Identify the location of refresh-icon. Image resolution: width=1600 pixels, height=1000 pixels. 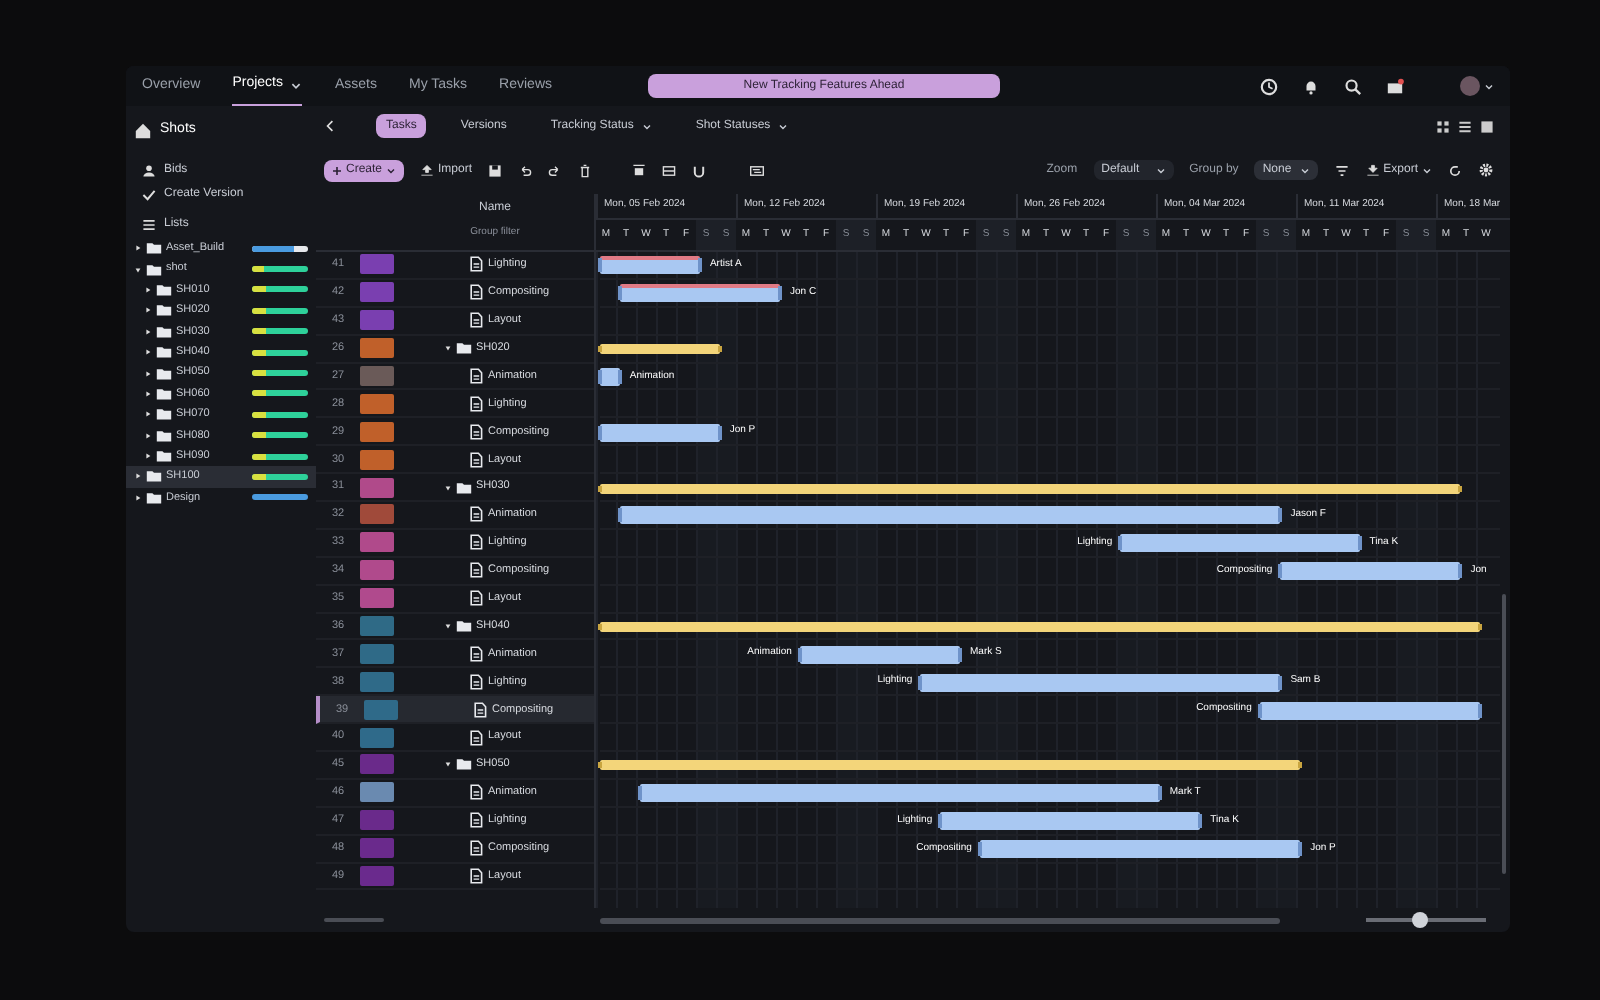
(1455, 170).